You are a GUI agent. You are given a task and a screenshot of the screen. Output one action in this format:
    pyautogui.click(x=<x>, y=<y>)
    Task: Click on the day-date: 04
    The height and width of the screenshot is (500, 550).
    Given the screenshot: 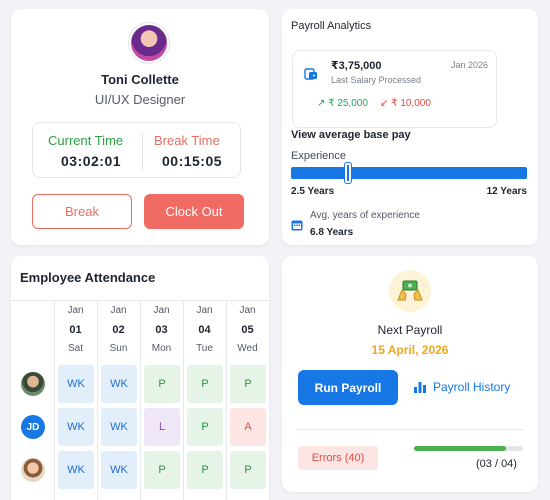 What is the action you would take?
    pyautogui.click(x=204, y=330)
    